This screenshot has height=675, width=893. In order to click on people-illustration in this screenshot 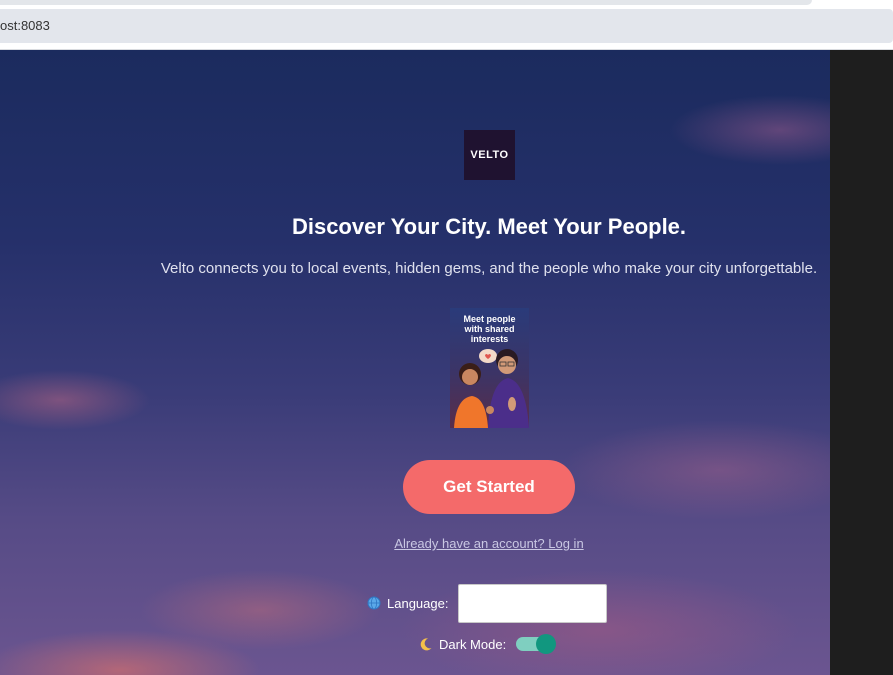, I will do `click(491, 388)`.